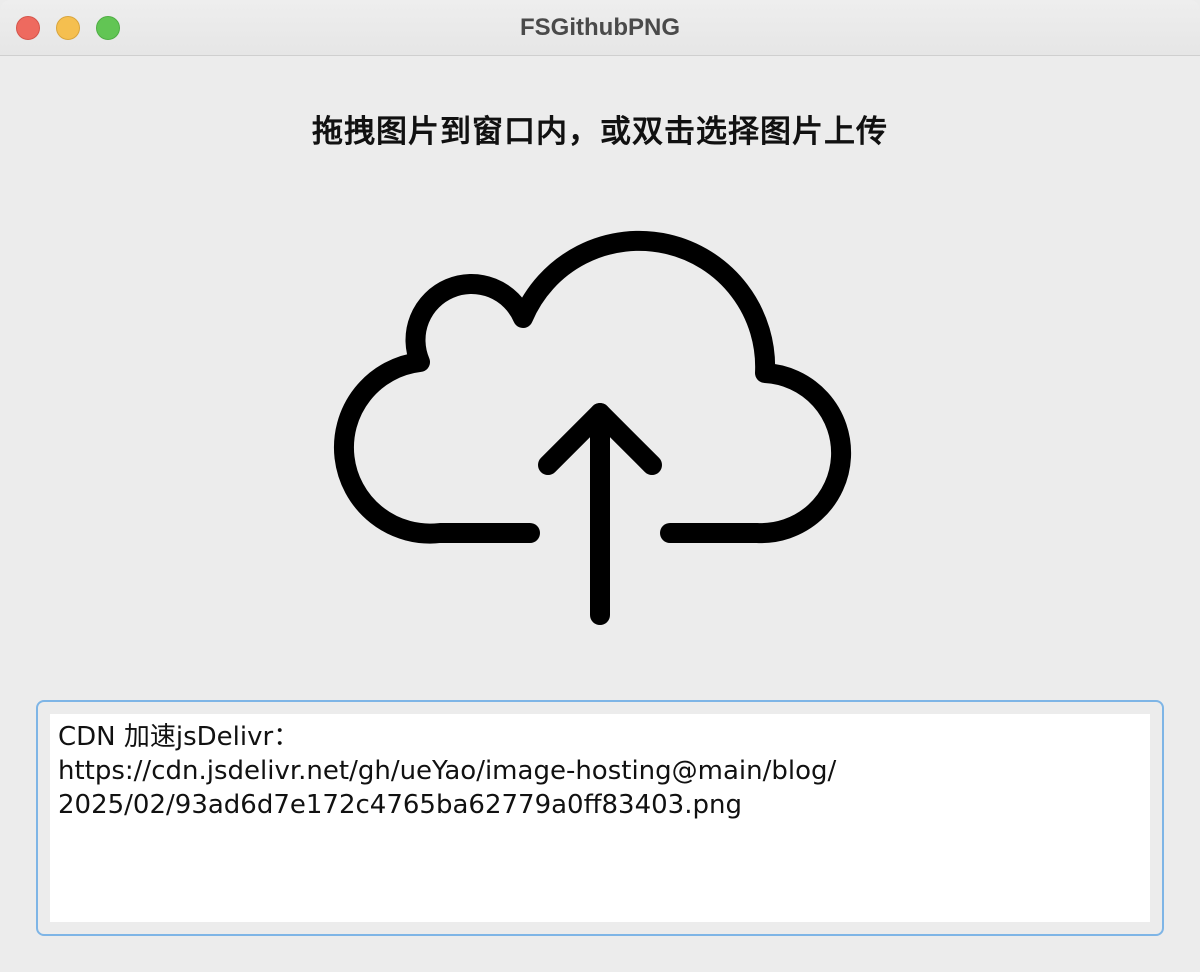  I want to click on window-title: FSGithubPNG, so click(600, 27).